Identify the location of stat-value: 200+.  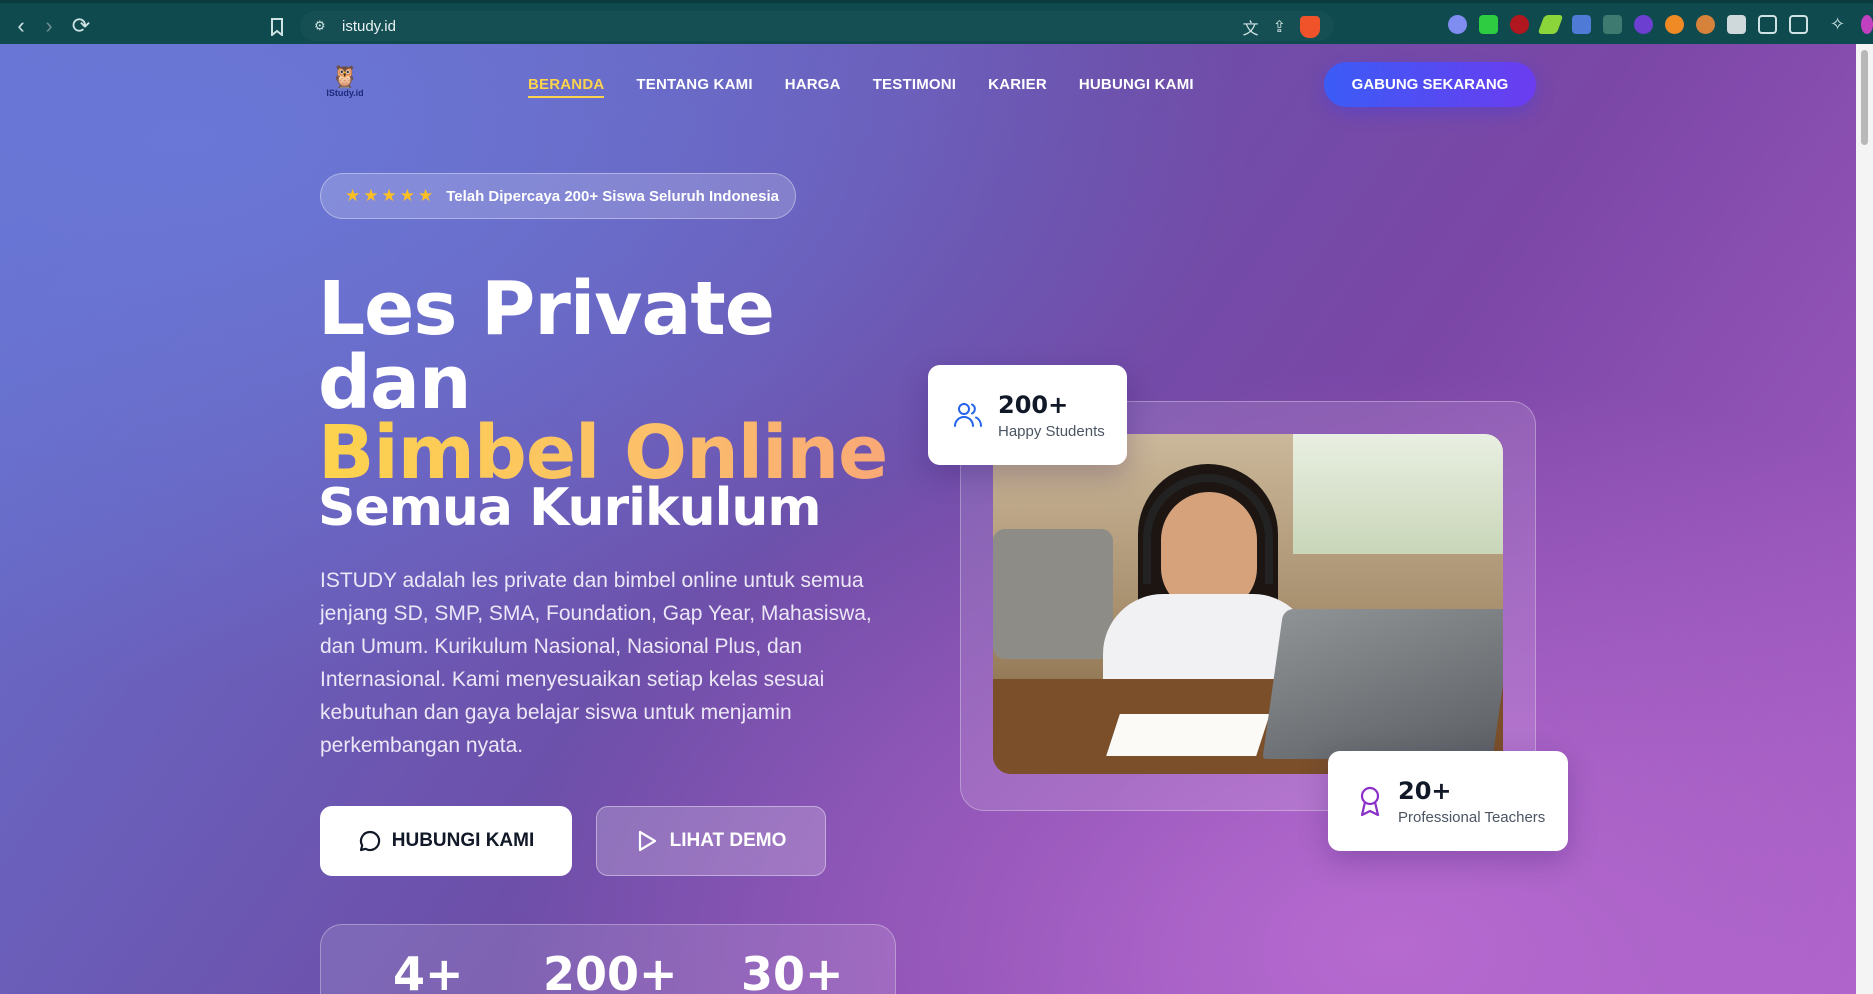
(610, 970).